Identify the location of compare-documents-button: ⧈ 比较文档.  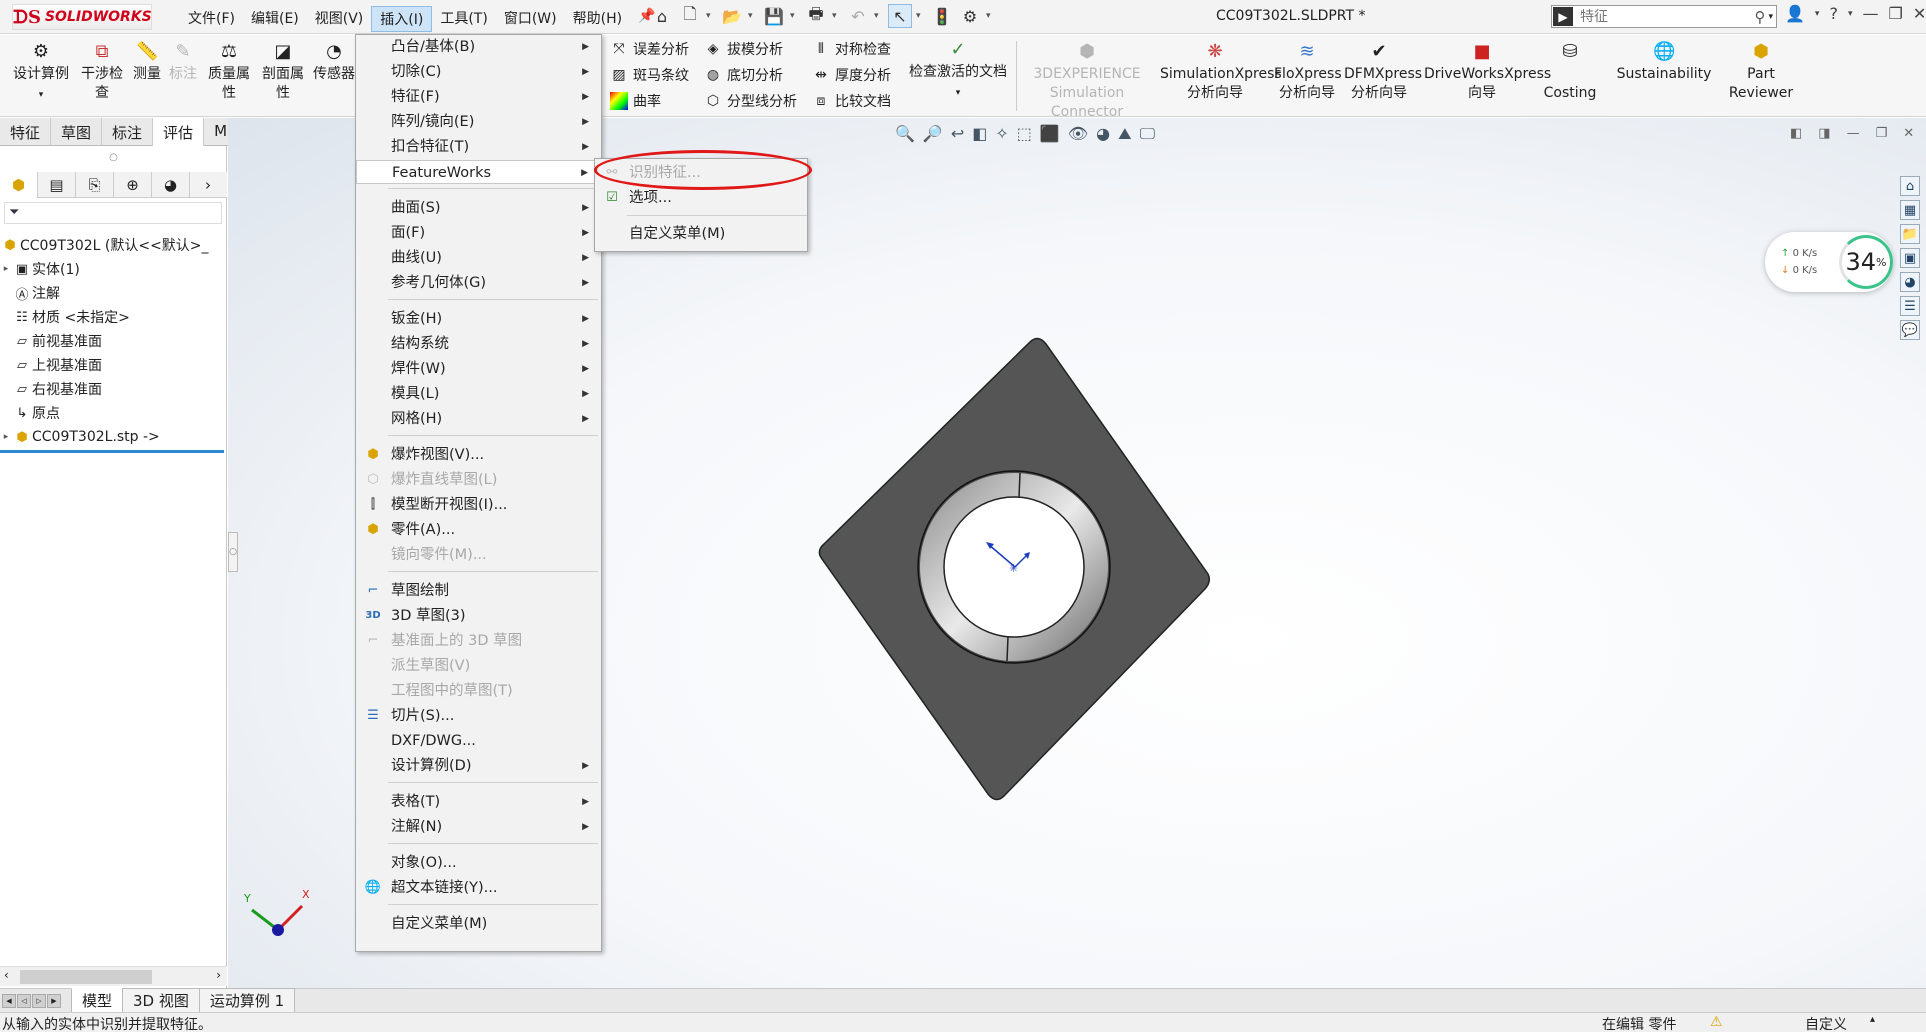
(851, 101).